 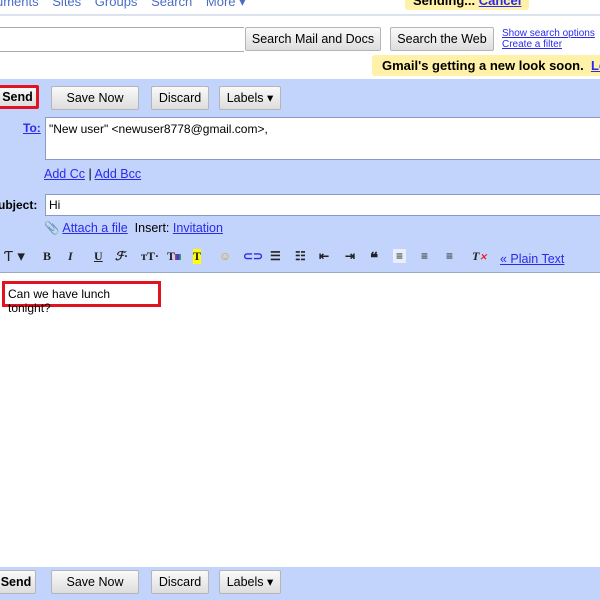 What do you see at coordinates (500, 4) in the screenshot?
I see `cancel-link: Cancel` at bounding box center [500, 4].